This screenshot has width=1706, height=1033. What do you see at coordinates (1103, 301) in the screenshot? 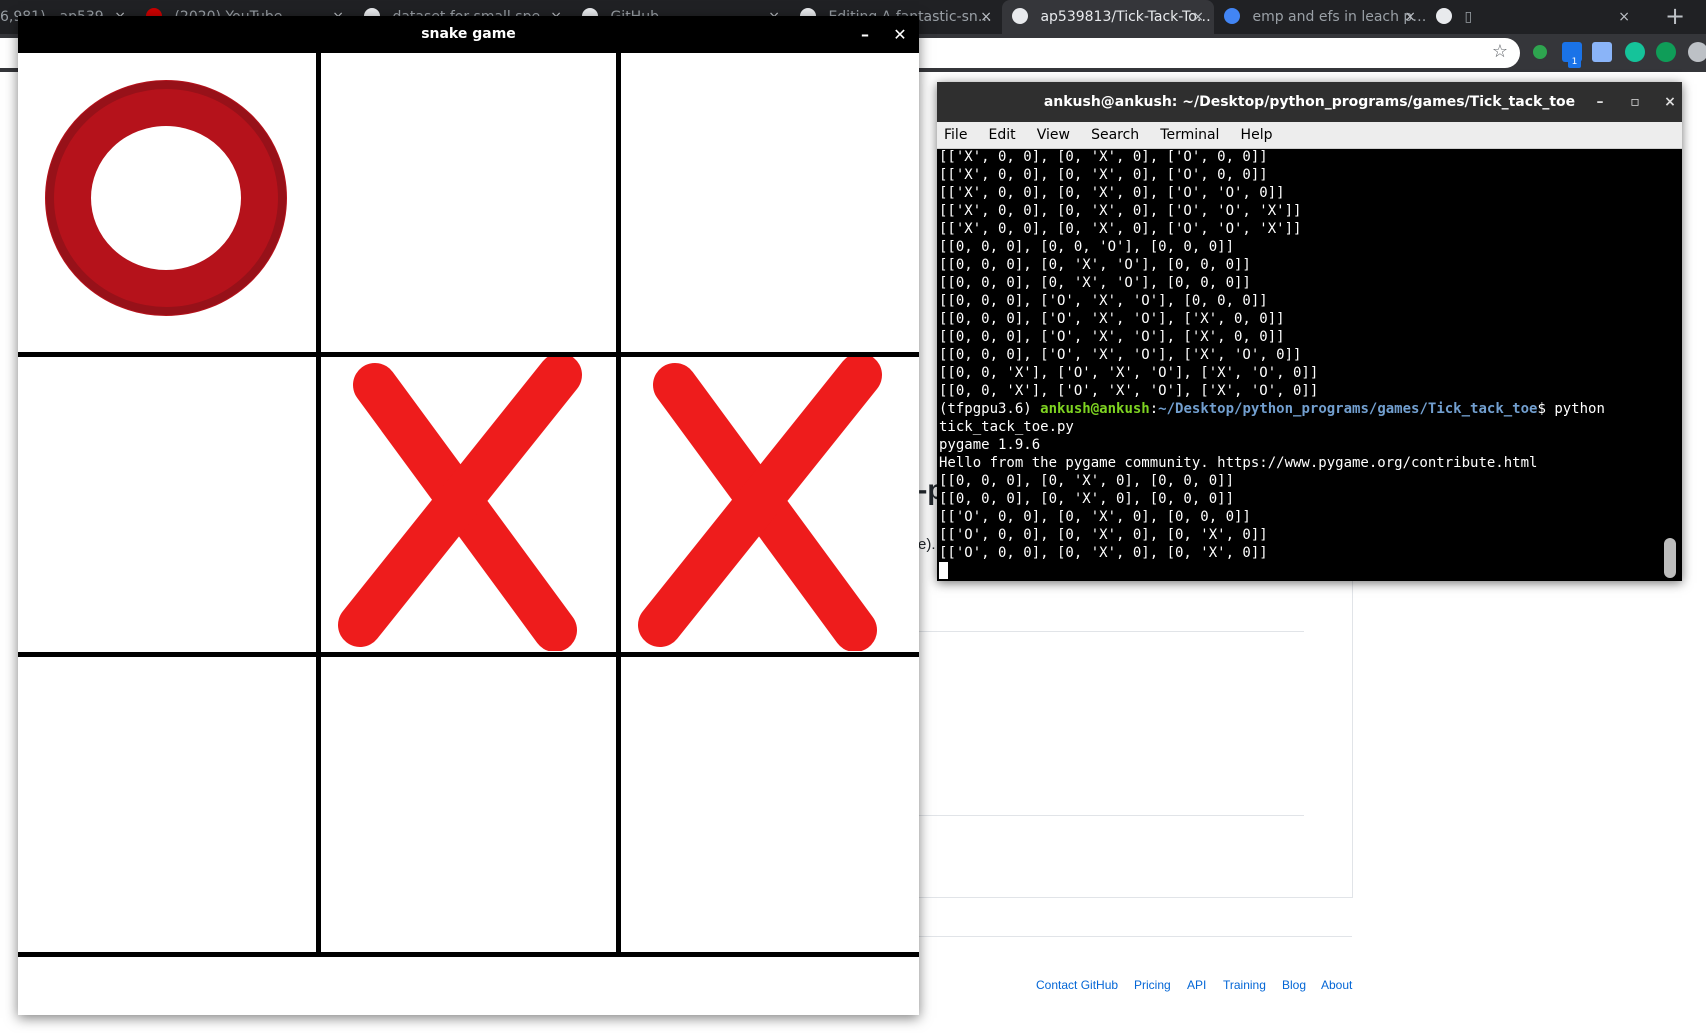
I see `terminal-line: [[0, 0, 0], ['O', 'X', 'O'], [0, 0, 0]]` at bounding box center [1103, 301].